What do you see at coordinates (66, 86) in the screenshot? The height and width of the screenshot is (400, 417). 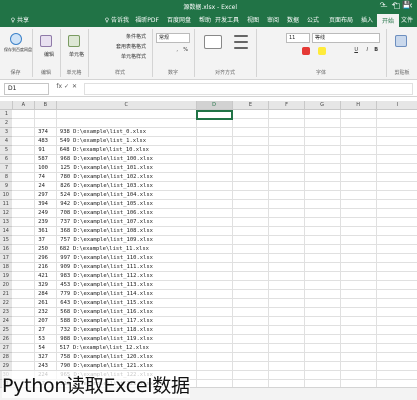 I see `enter-icon: ✓` at bounding box center [66, 86].